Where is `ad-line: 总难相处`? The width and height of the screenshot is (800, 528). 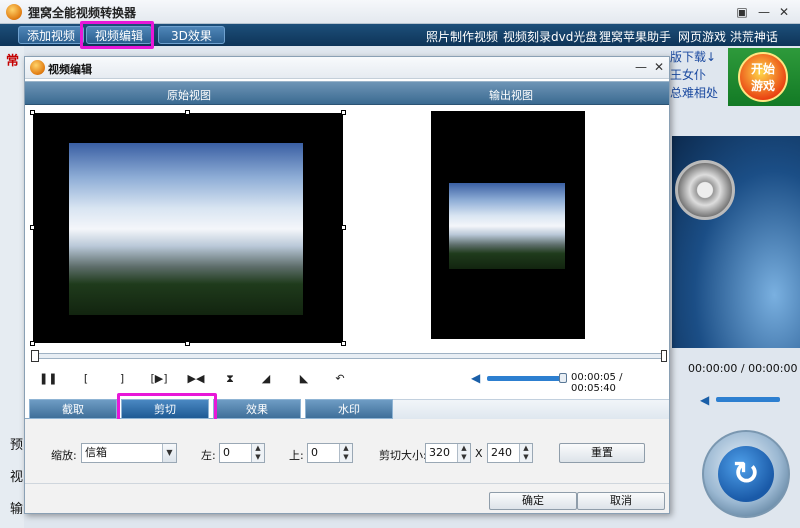
ad-line: 总难相处 is located at coordinates (699, 93).